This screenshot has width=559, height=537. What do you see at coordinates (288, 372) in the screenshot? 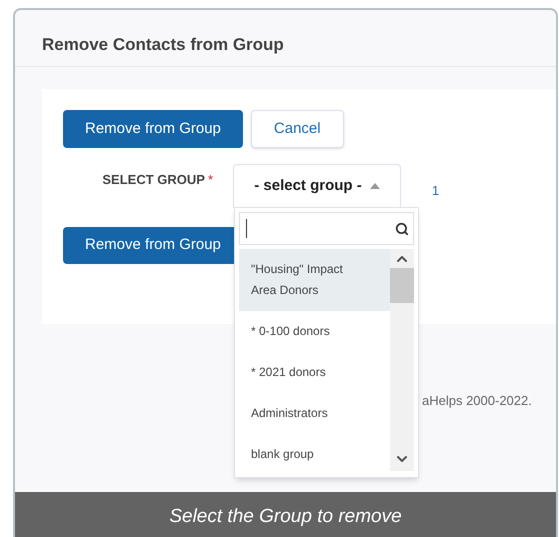
I see `option-text: * 2021 donors` at bounding box center [288, 372].